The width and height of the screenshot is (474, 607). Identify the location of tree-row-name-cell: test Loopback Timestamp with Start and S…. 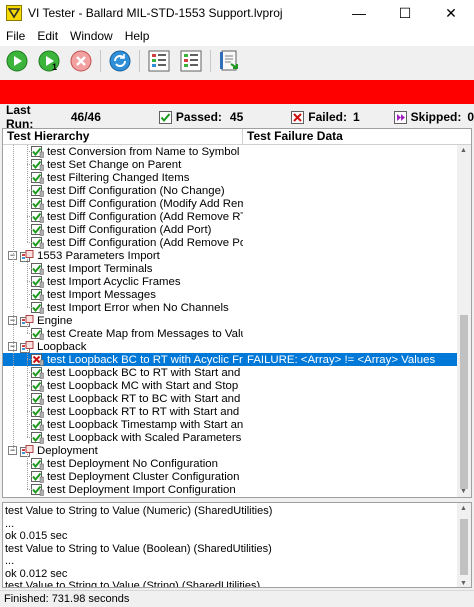
(123, 424).